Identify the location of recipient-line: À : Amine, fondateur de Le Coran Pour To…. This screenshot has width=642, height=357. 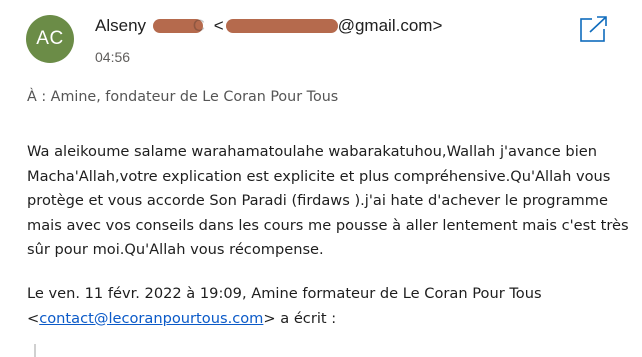
(183, 97).